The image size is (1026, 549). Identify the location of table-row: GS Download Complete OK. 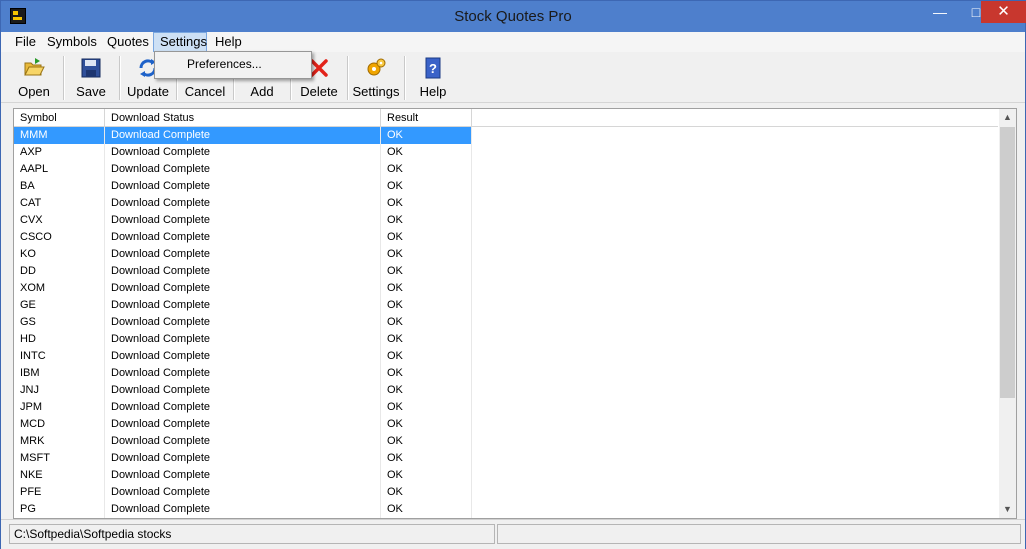
(506, 322).